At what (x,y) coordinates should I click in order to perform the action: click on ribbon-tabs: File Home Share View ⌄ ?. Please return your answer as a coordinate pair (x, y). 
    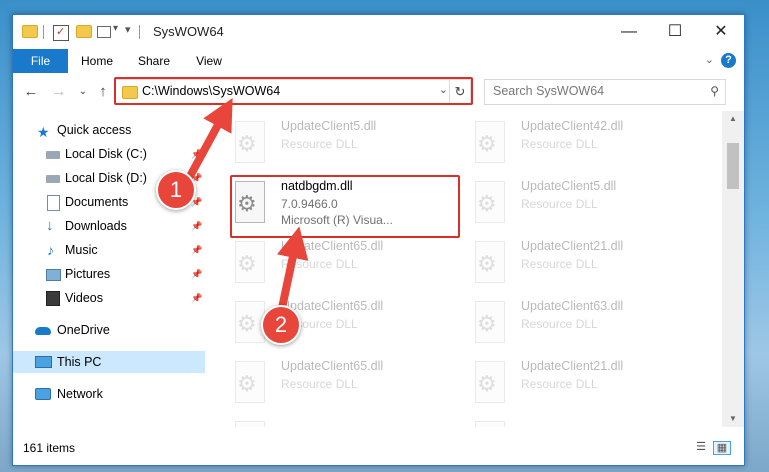
    Looking at the image, I should click on (378, 61).